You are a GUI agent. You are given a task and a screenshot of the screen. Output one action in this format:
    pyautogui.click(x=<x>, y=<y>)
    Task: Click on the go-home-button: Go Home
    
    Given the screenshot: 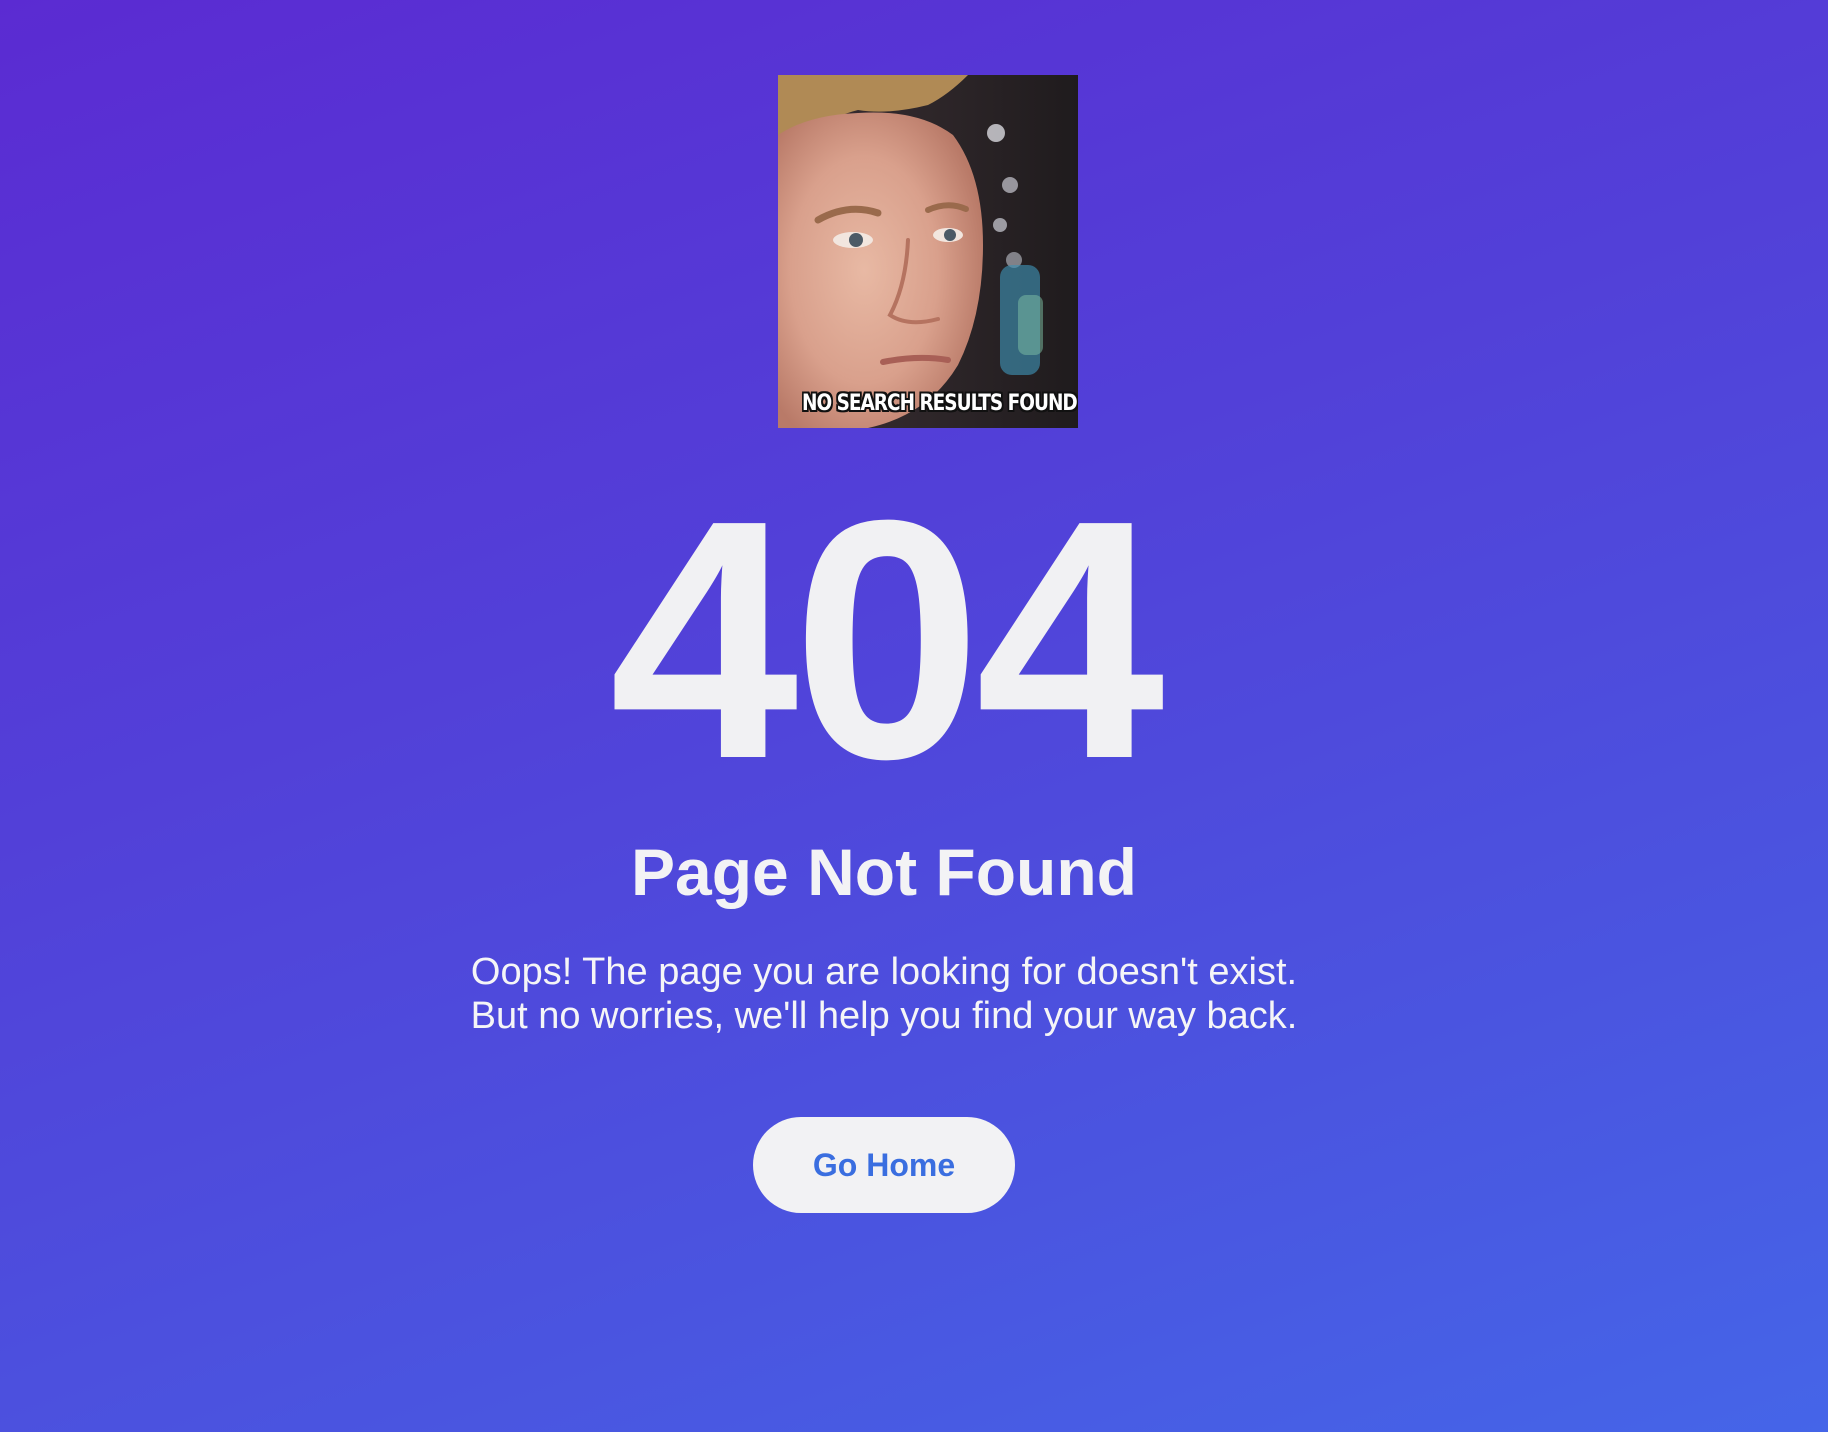 What is the action you would take?
    pyautogui.click(x=884, y=1165)
    